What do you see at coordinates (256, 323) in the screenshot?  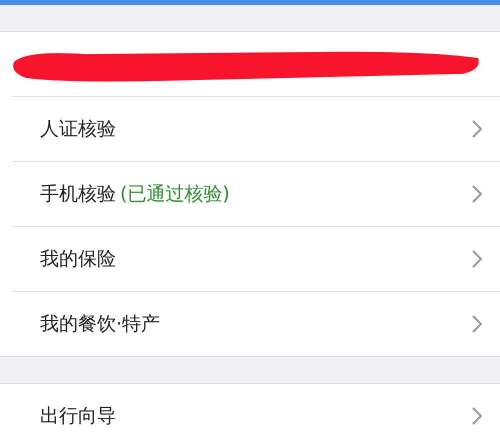 I see `menu-item: 我的餐饮·特产` at bounding box center [256, 323].